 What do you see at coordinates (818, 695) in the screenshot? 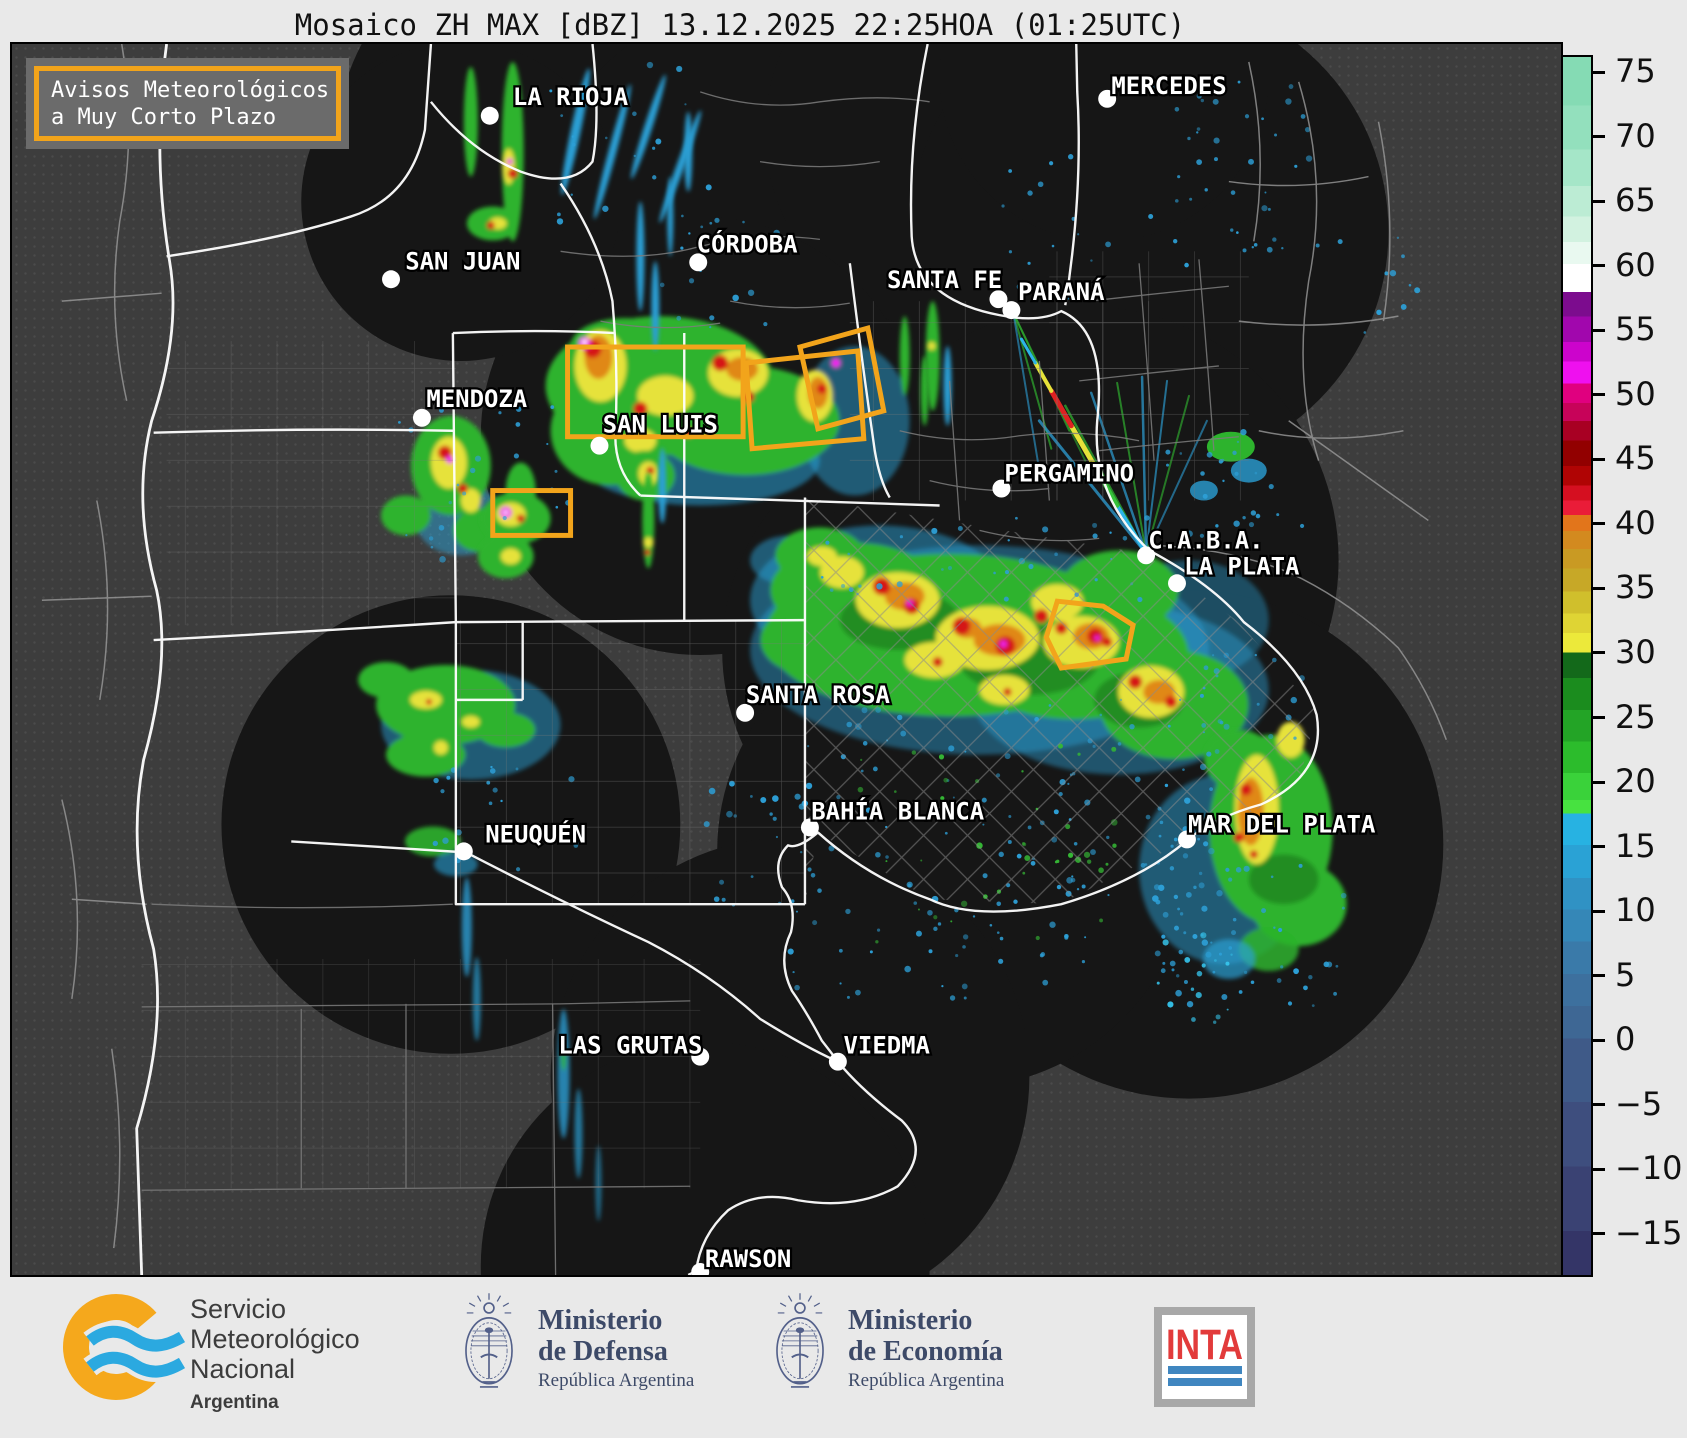
I see `city-label: SANTA ROSA` at bounding box center [818, 695].